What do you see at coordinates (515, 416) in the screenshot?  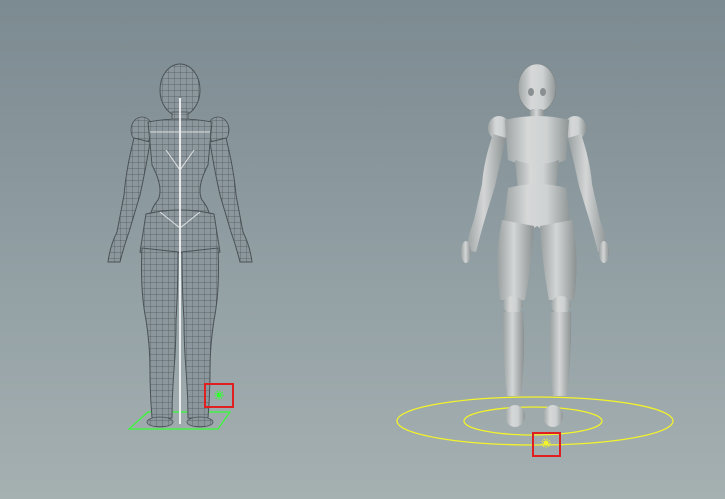 I see `shaded-foot-left` at bounding box center [515, 416].